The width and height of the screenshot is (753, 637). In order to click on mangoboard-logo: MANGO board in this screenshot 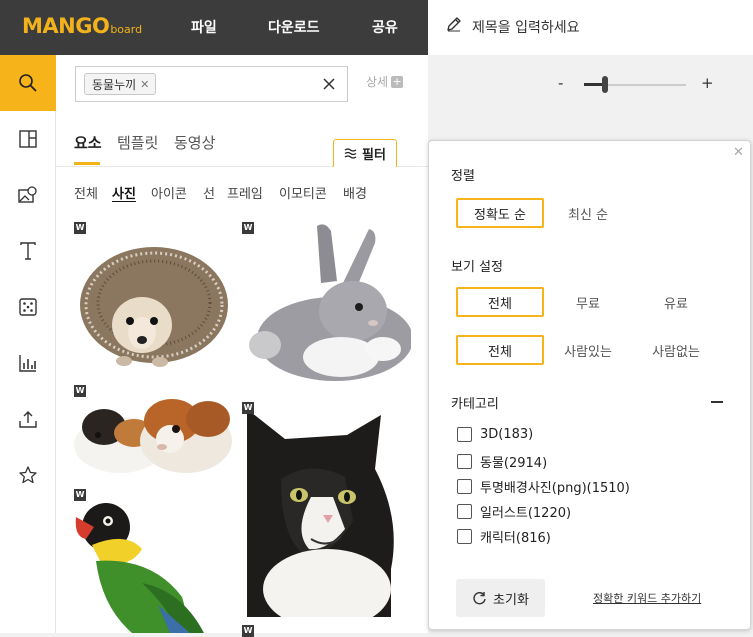, I will do `click(82, 27)`.